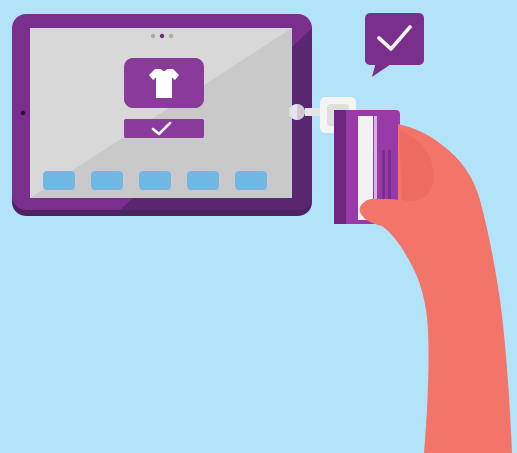 The height and width of the screenshot is (453, 517). What do you see at coordinates (164, 128) in the screenshot?
I see `confirm-bar` at bounding box center [164, 128].